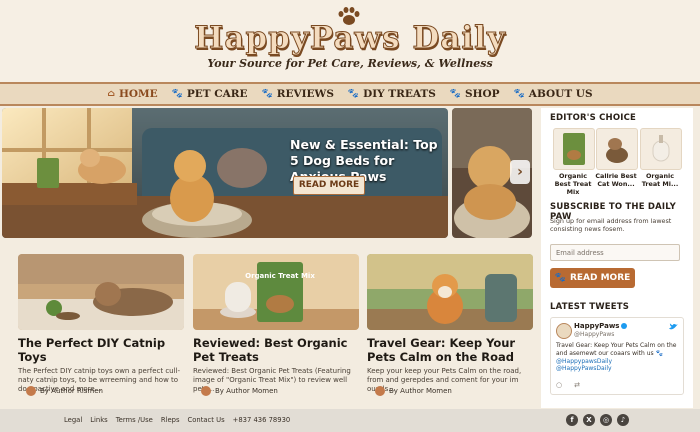 The height and width of the screenshot is (432, 700). I want to click on nav-item-diy-treats: 🐾 DIY TREATS, so click(392, 94).